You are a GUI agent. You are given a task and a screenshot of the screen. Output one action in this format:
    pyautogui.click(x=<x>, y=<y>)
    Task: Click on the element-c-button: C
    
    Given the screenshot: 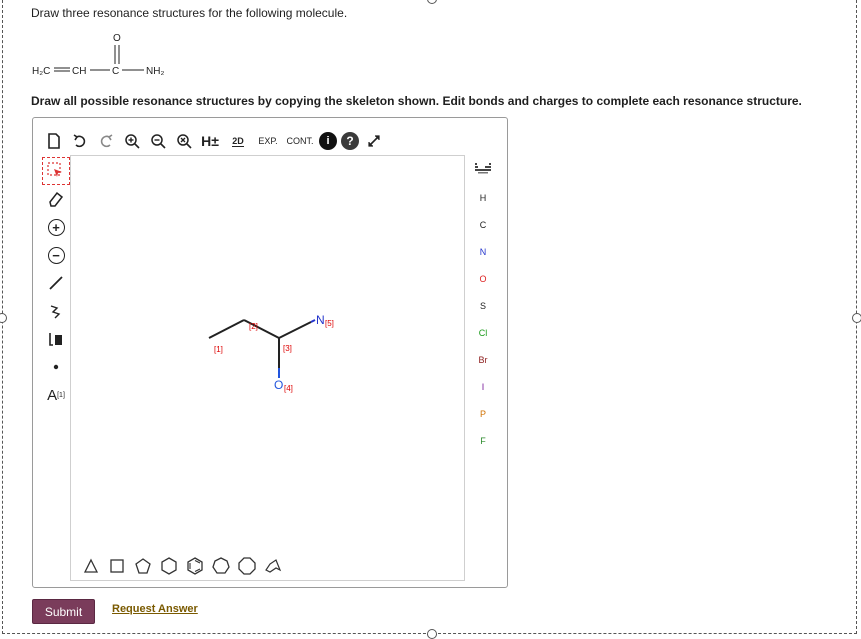 What is the action you would take?
    pyautogui.click(x=483, y=225)
    